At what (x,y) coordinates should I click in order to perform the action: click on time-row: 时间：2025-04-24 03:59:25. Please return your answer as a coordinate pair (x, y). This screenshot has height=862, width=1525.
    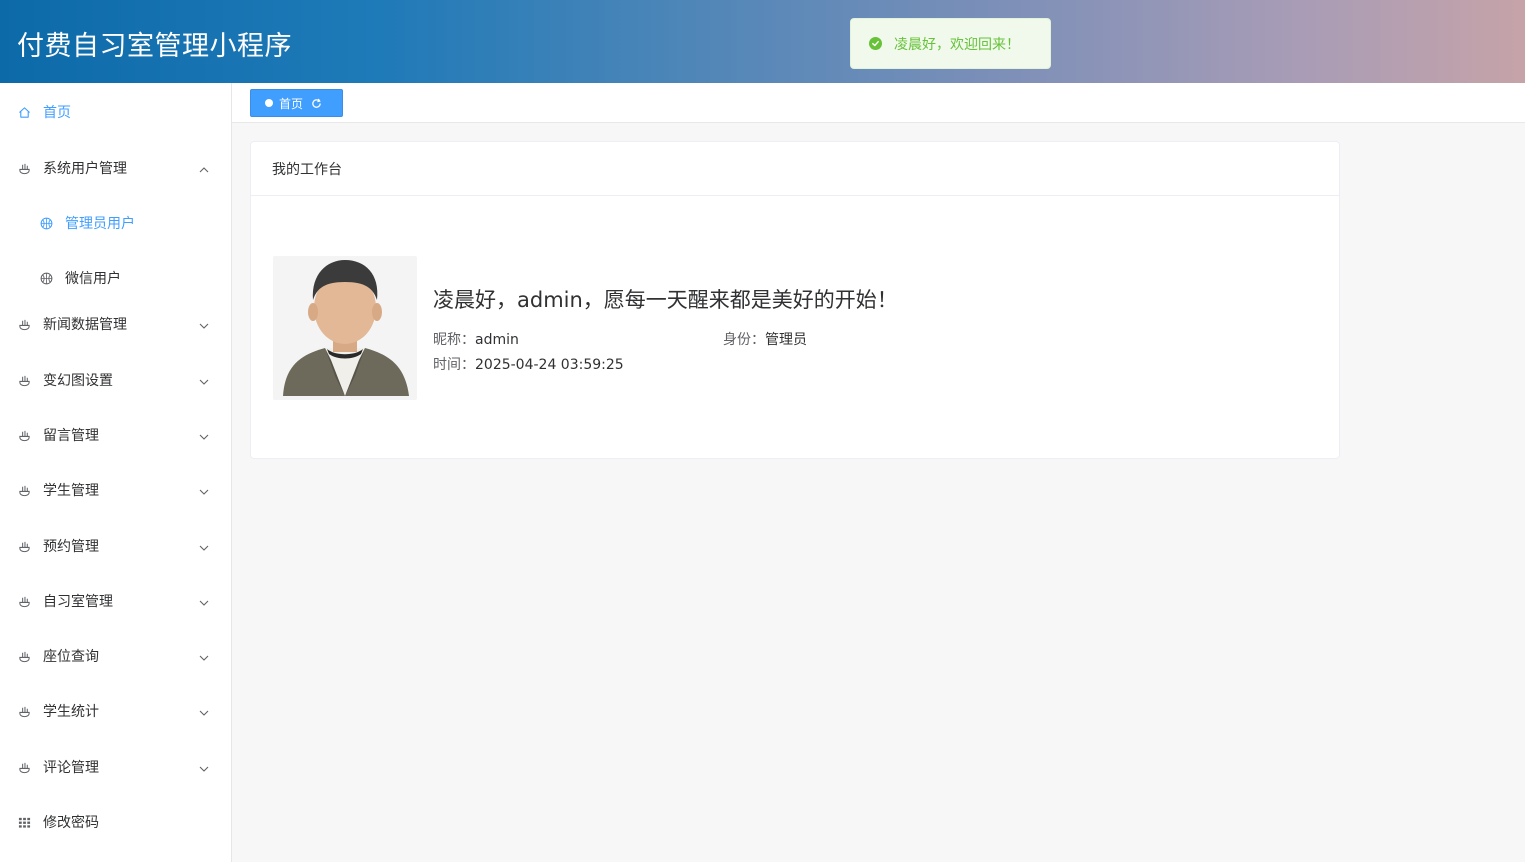
    Looking at the image, I should click on (528, 364).